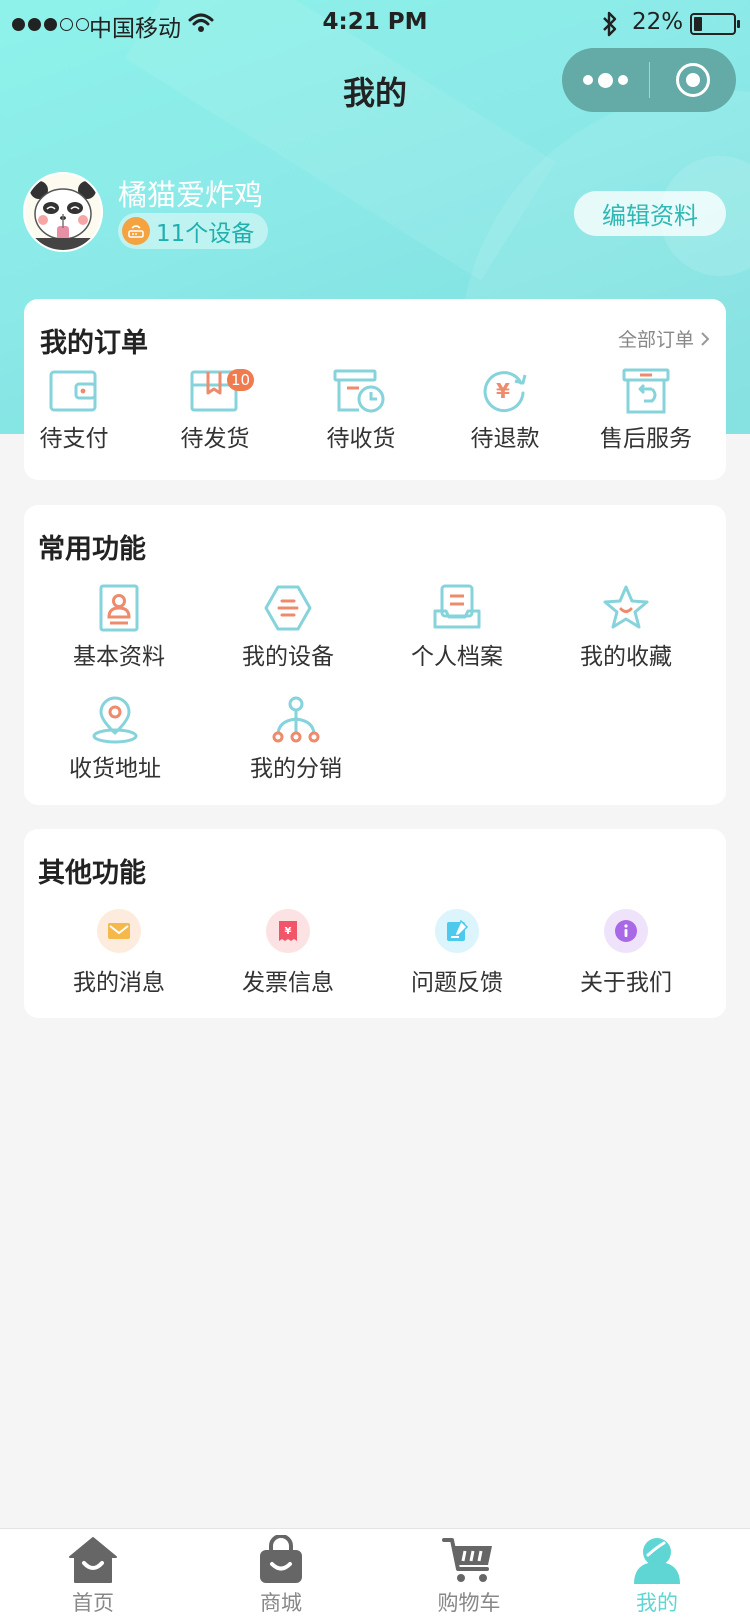 The width and height of the screenshot is (750, 1624). I want to click on feature-my-messages: 我的消息, so click(119, 953).